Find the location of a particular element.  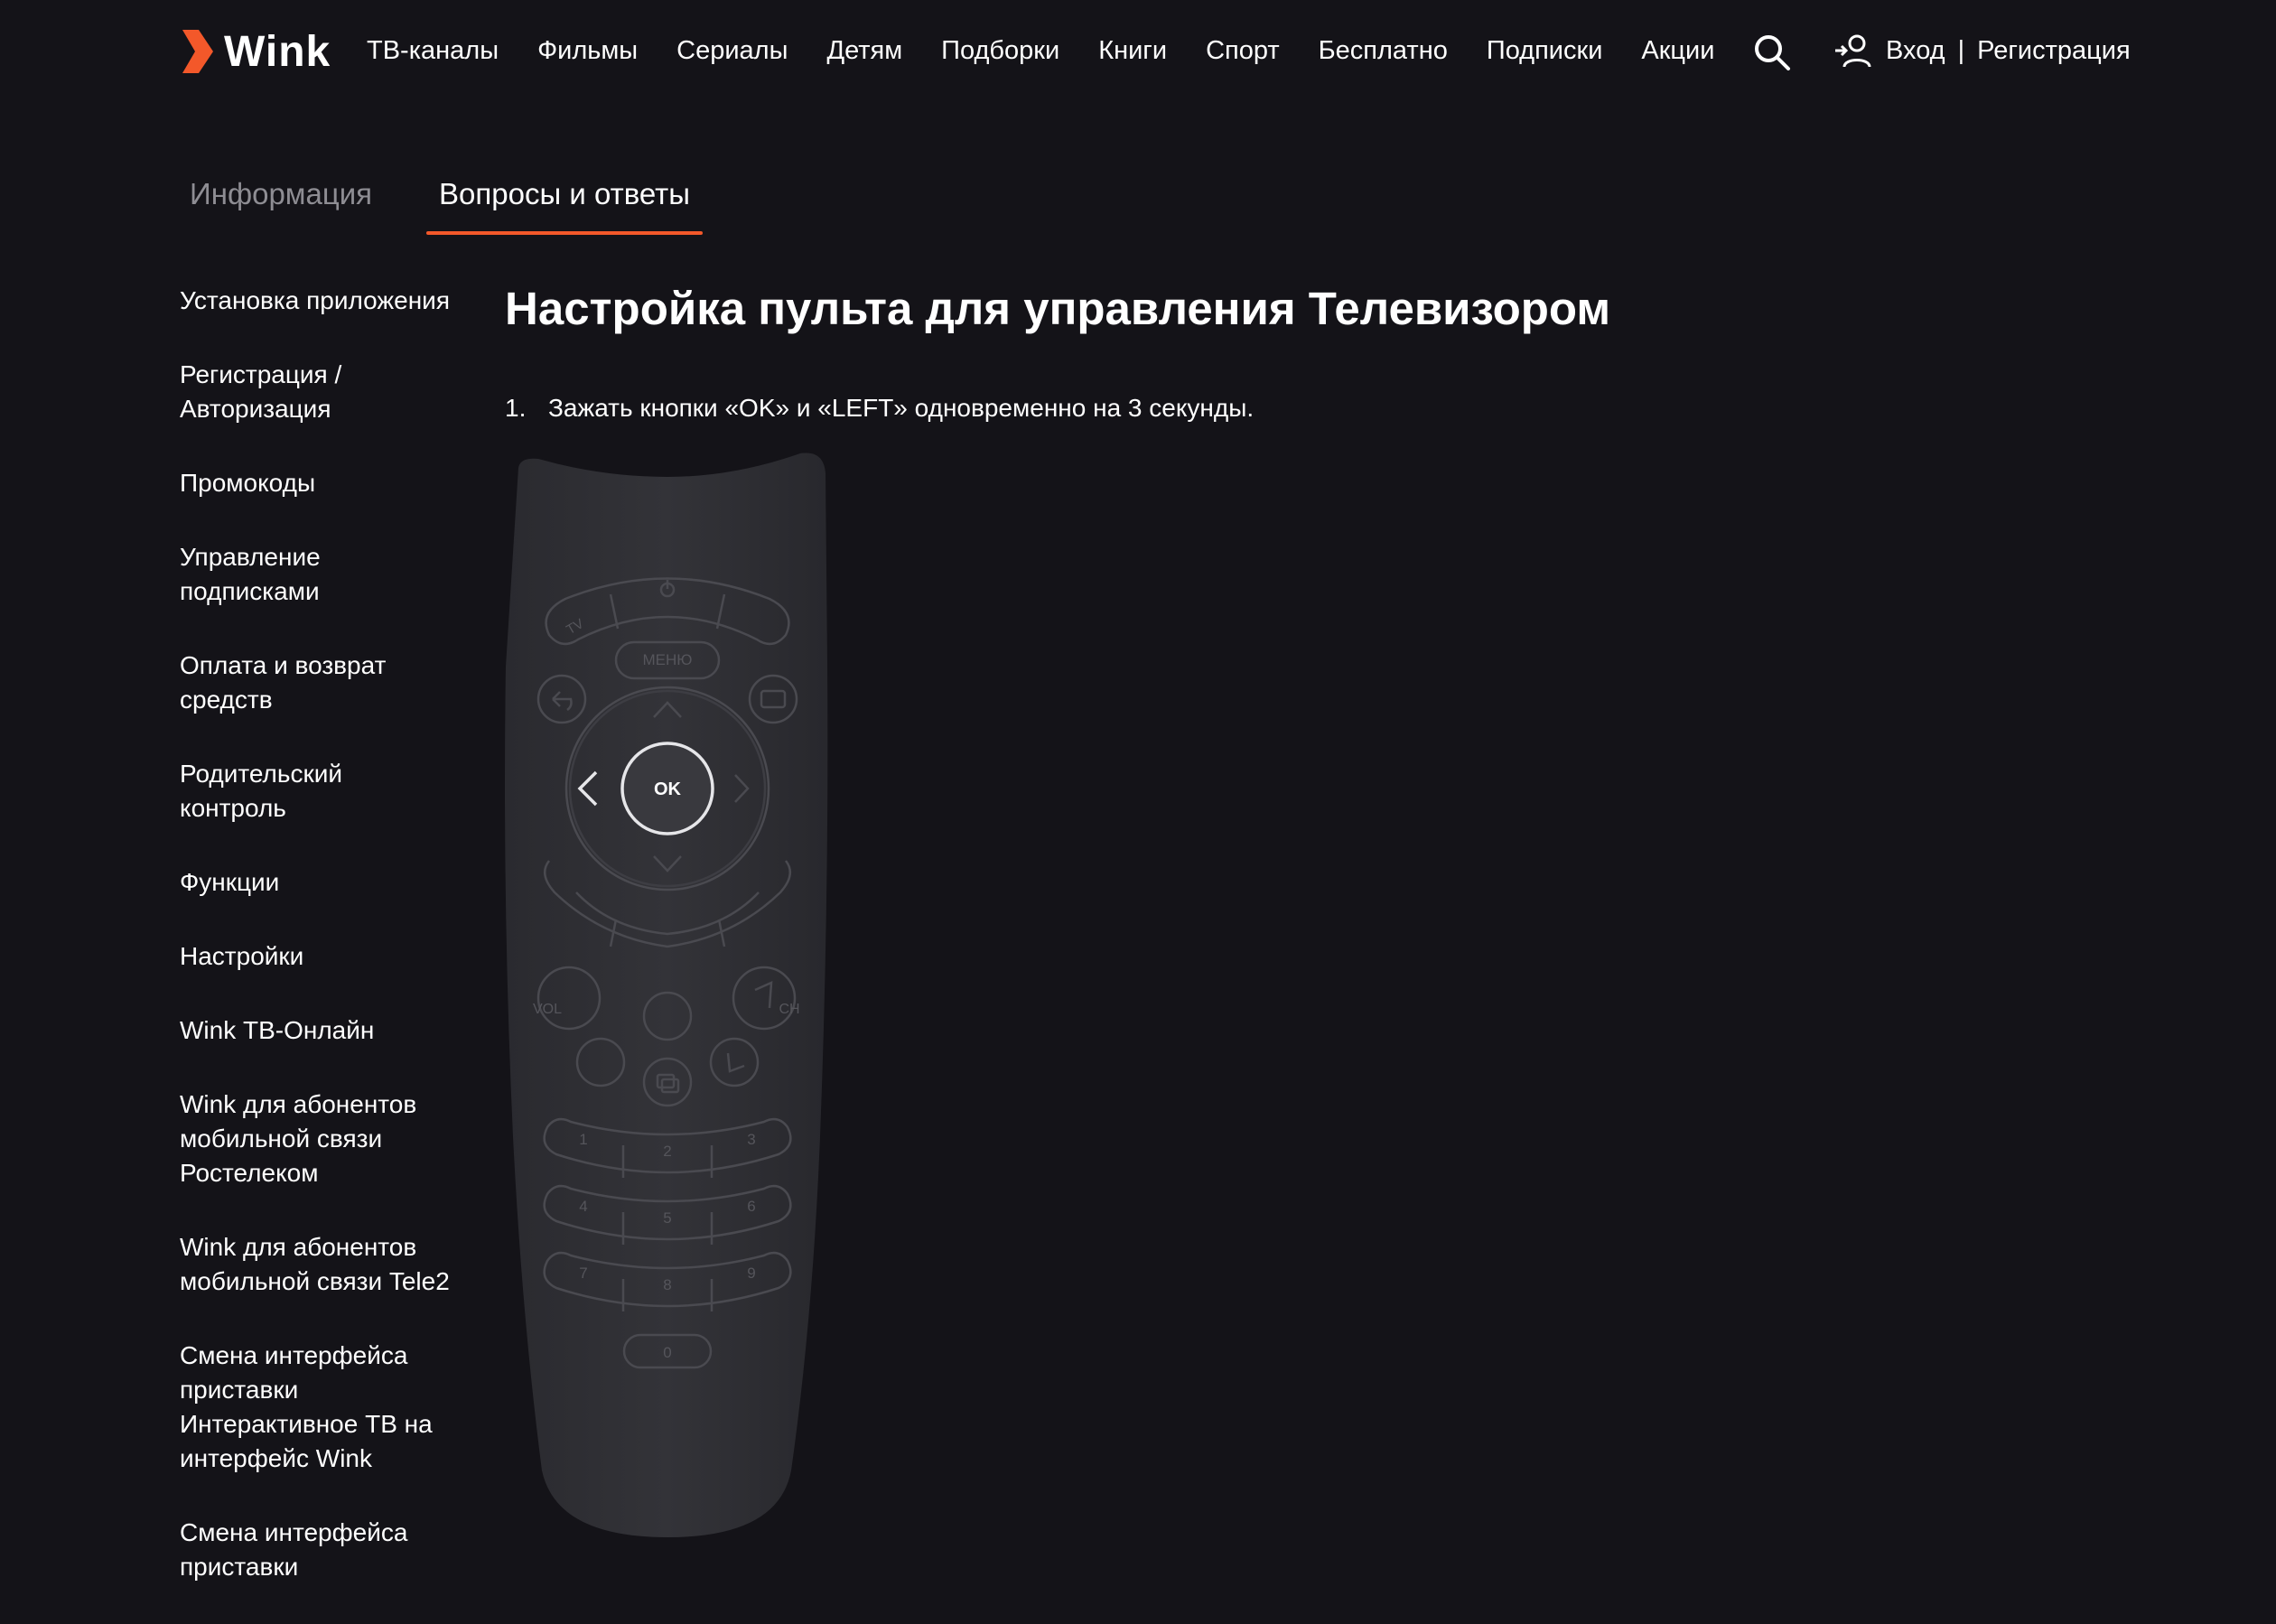

sidebar-item-payment: Оплата и возврат средств is located at coordinates (297, 683).